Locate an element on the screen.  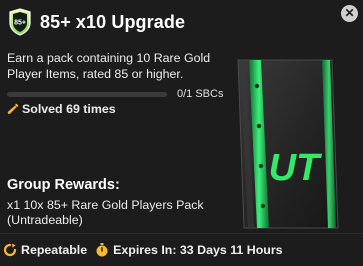
expiry-status: Expires In: 33 Days 11 Hours is located at coordinates (189, 250).